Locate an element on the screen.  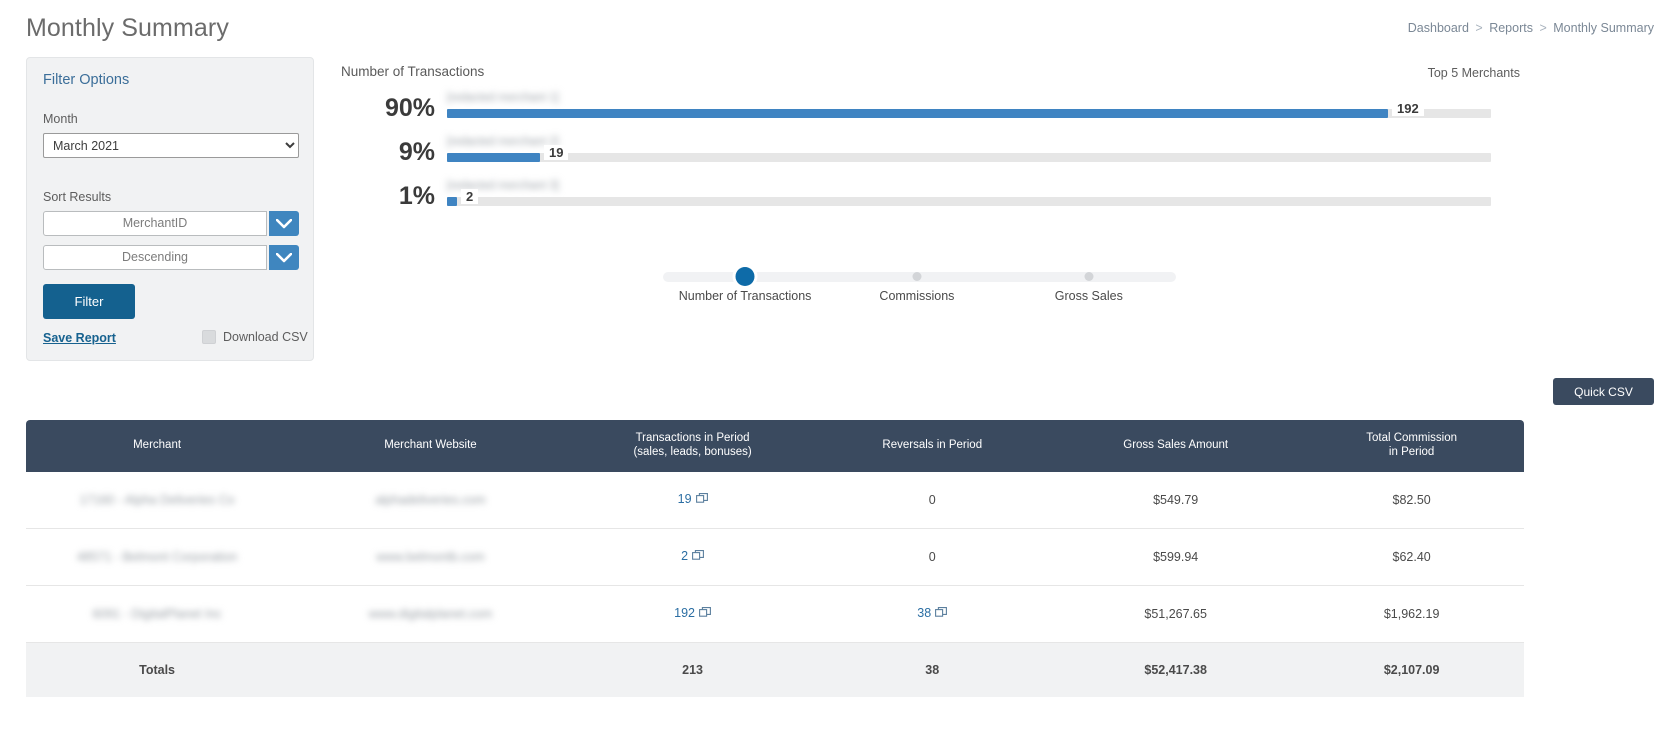
download-csv-checkbox is located at coordinates (209, 337).